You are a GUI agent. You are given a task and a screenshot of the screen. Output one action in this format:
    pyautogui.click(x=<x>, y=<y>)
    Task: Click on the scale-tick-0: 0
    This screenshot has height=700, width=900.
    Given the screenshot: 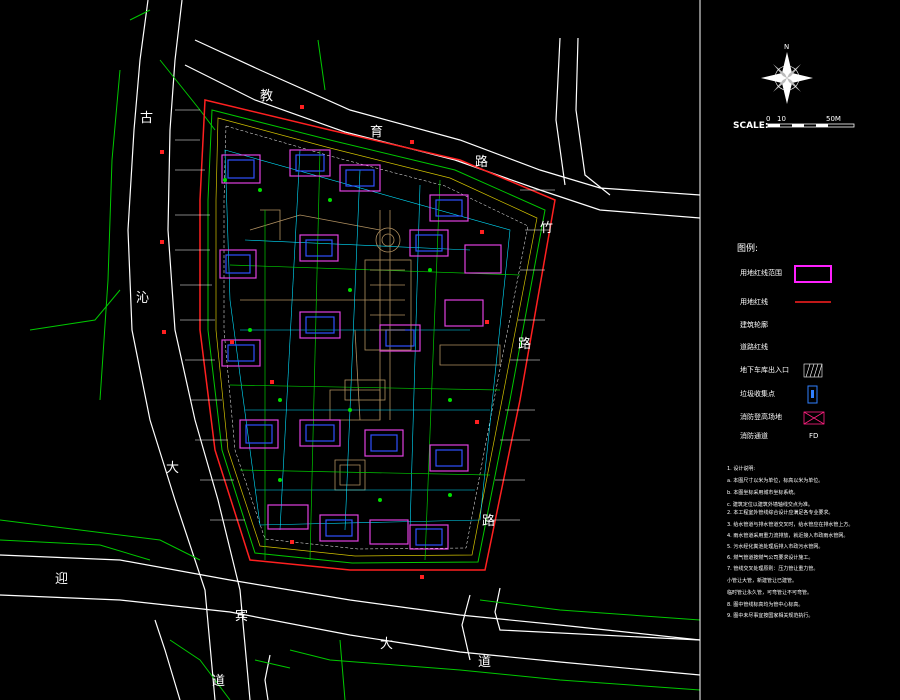 What is the action you would take?
    pyautogui.click(x=768, y=119)
    